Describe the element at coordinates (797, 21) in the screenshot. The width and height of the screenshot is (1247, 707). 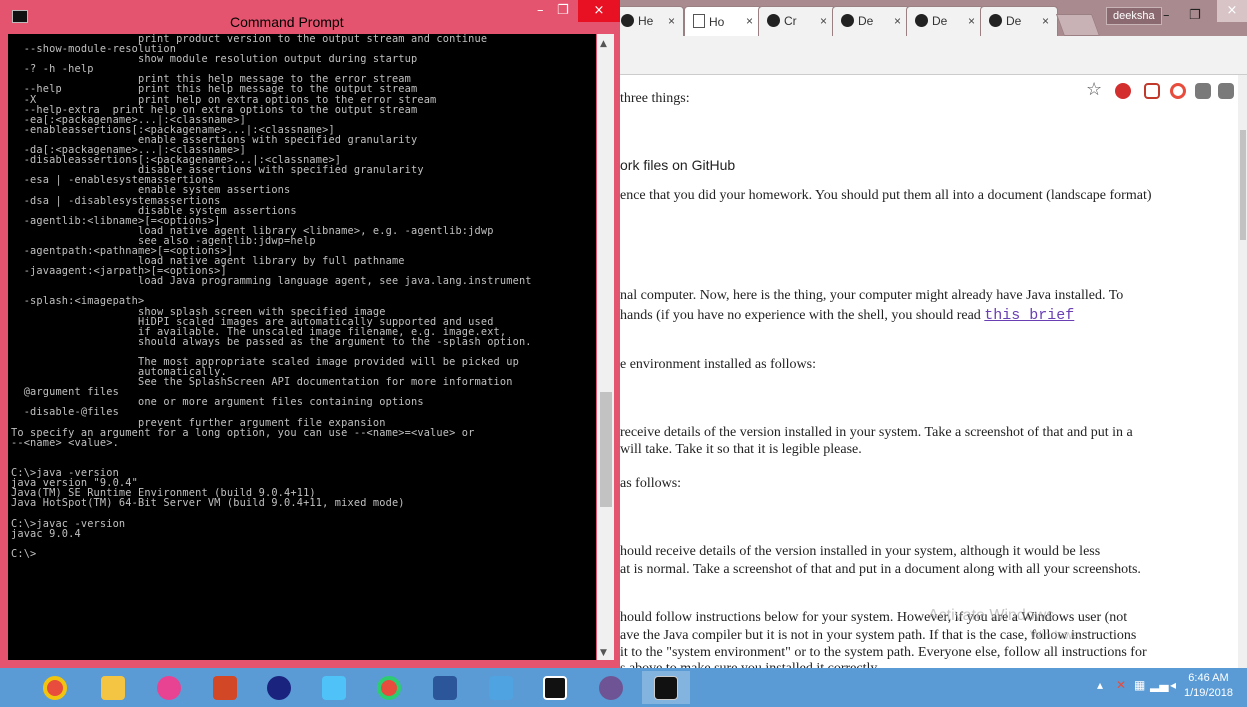
I see `browser-tab: Cr ×` at that location.